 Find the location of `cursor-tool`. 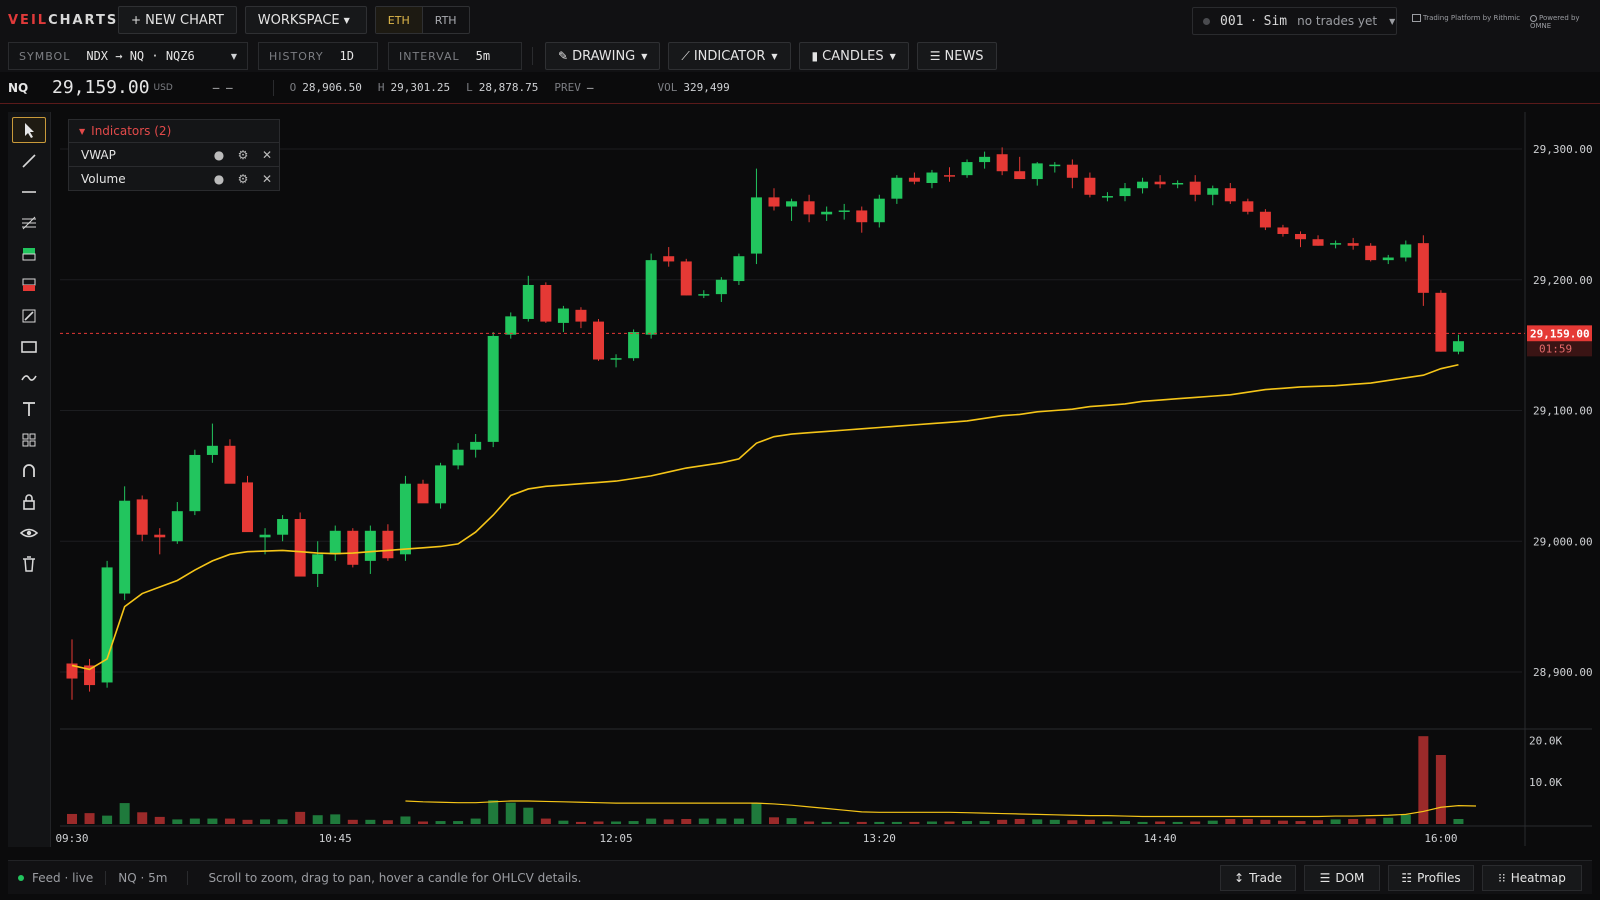

cursor-tool is located at coordinates (29, 130).